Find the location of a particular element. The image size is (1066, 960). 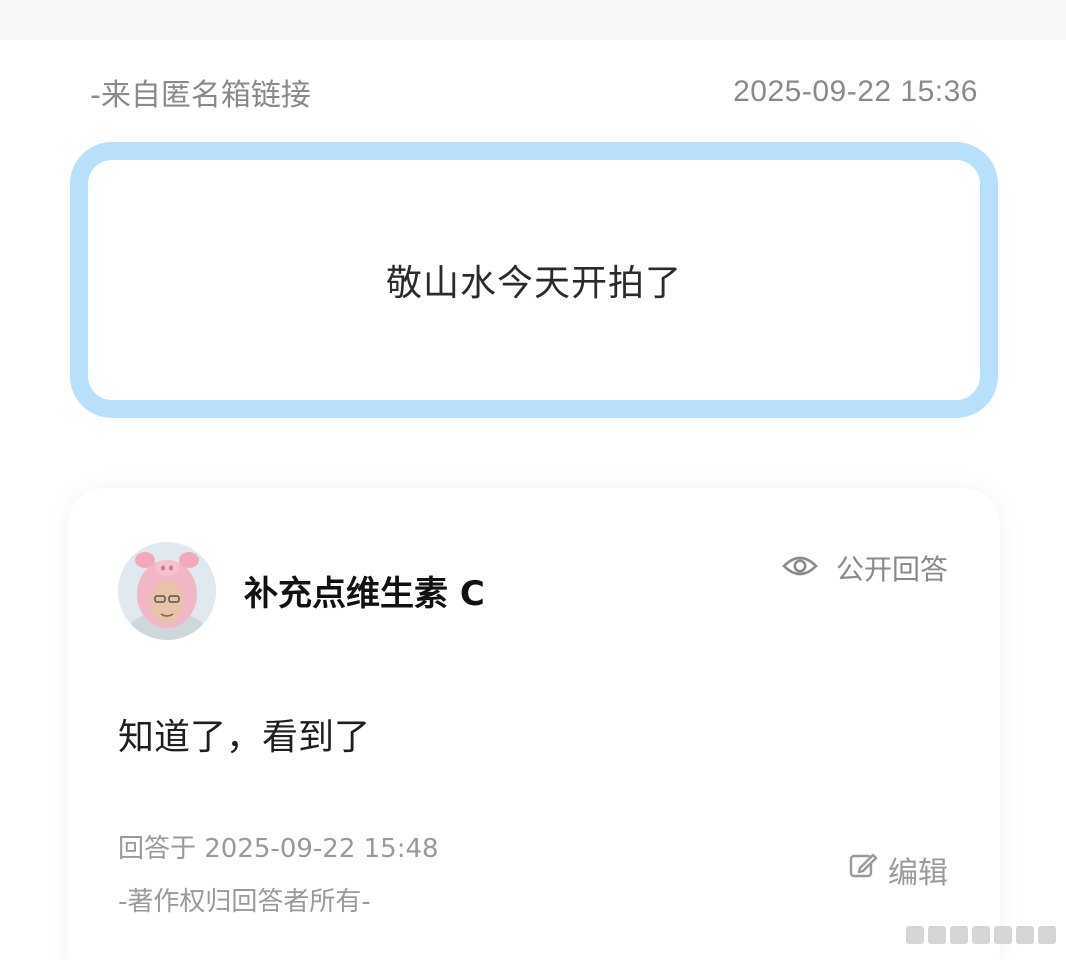

edit-label: 编辑 is located at coordinates (918, 873).